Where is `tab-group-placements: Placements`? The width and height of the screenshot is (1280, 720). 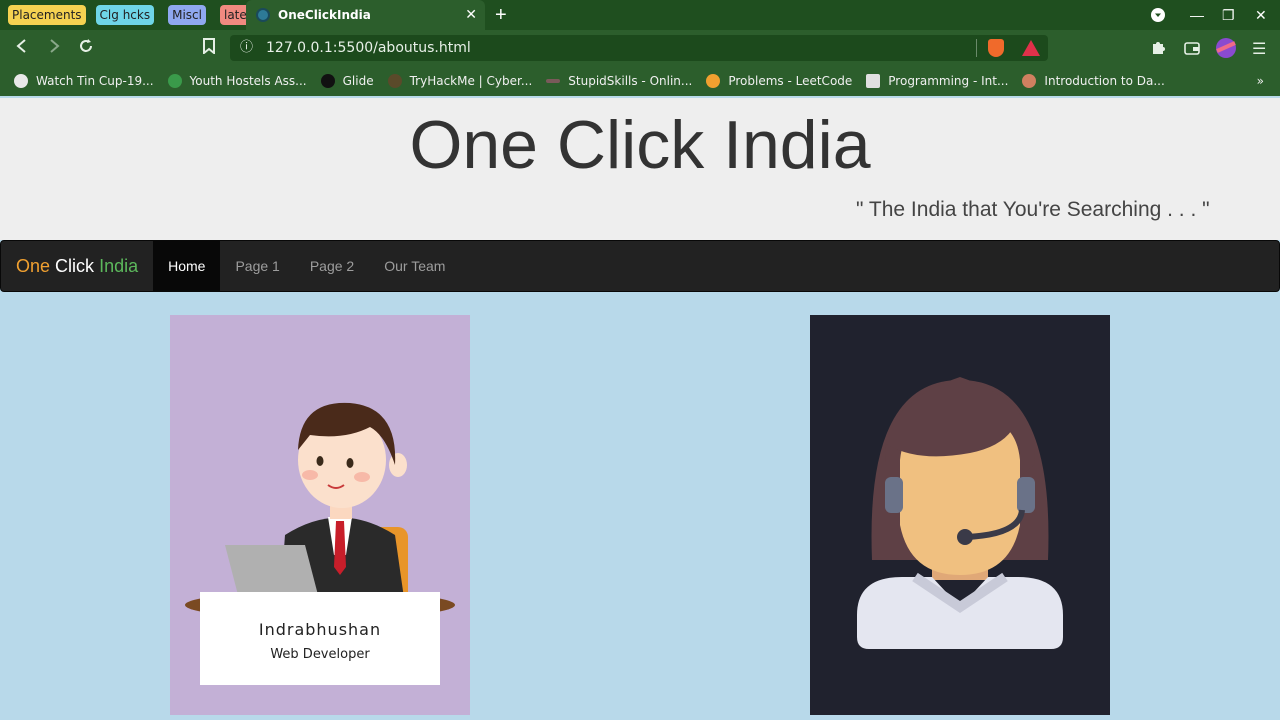
tab-group-placements: Placements is located at coordinates (47, 15).